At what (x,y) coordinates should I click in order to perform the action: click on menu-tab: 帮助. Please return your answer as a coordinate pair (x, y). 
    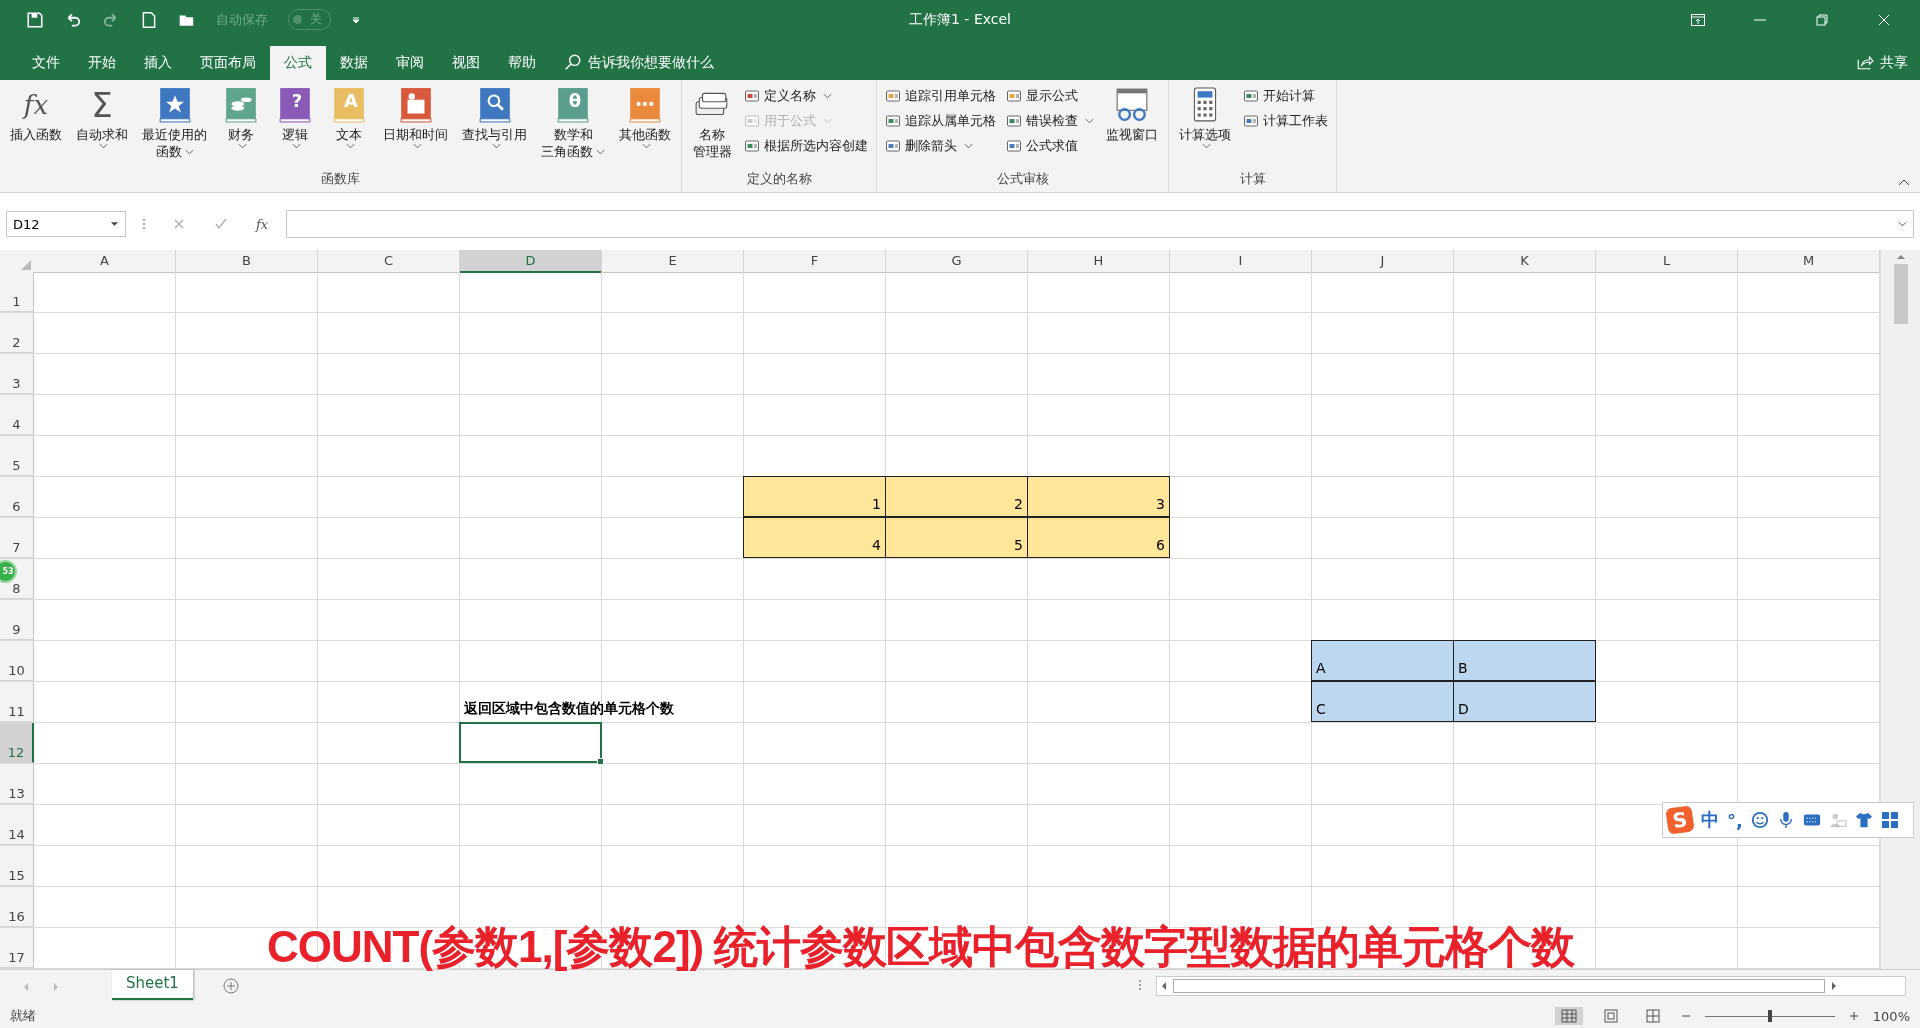
    Looking at the image, I should click on (522, 62).